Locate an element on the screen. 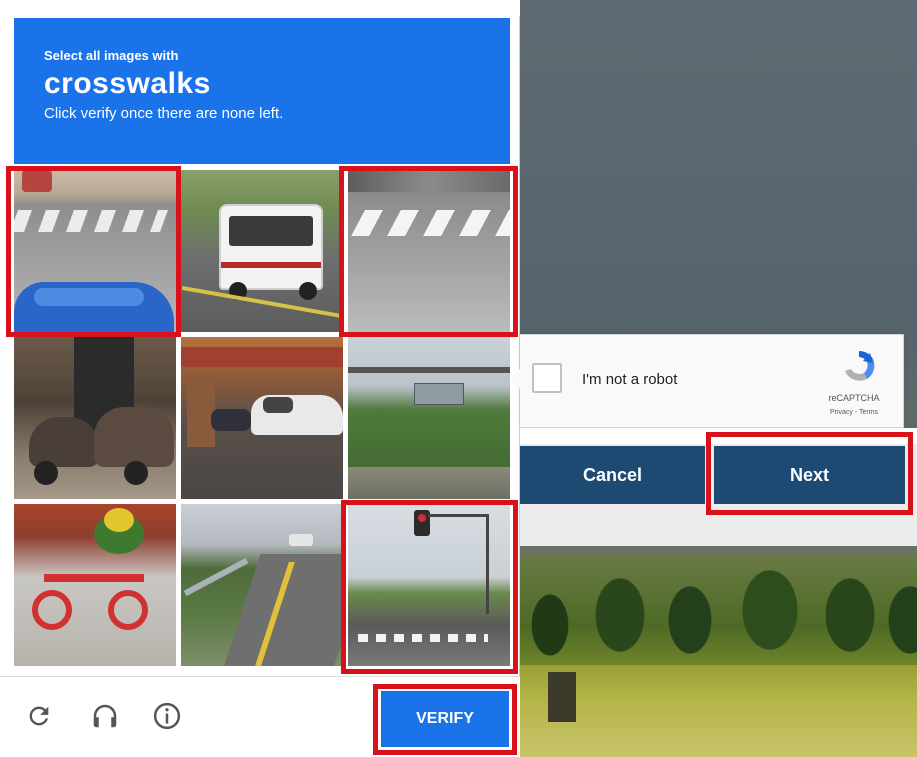 The image size is (917, 757). headphones-icon is located at coordinates (105, 716).